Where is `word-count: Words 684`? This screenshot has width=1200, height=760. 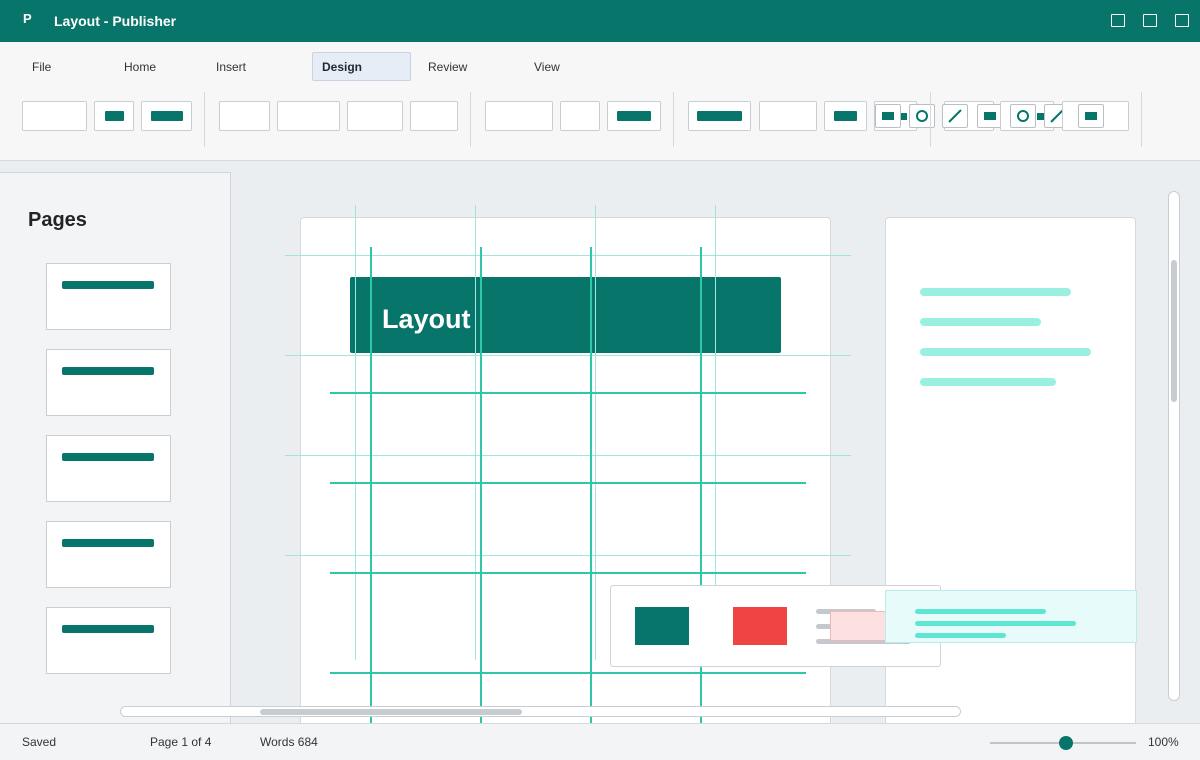
word-count: Words 684 is located at coordinates (289, 742).